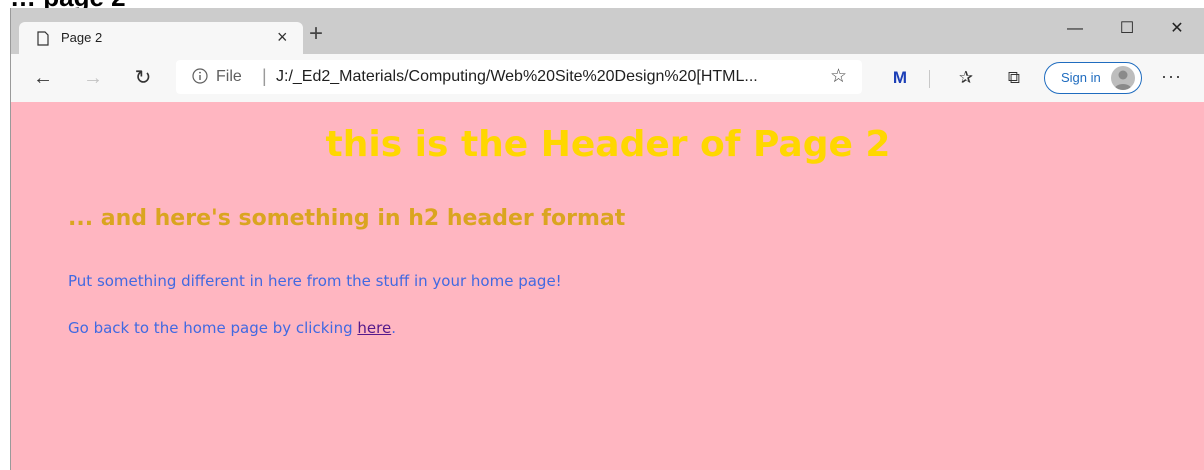  I want to click on outer-page-heading: … page 2, so click(68, 4).